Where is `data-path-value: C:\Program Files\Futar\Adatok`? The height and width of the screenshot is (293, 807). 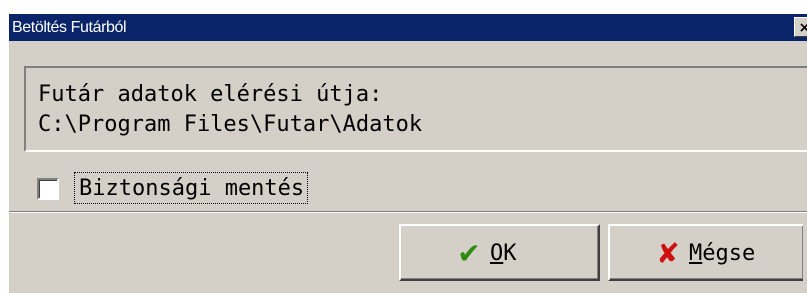
data-path-value: C:\Program Files\Futar\Adatok is located at coordinates (230, 124).